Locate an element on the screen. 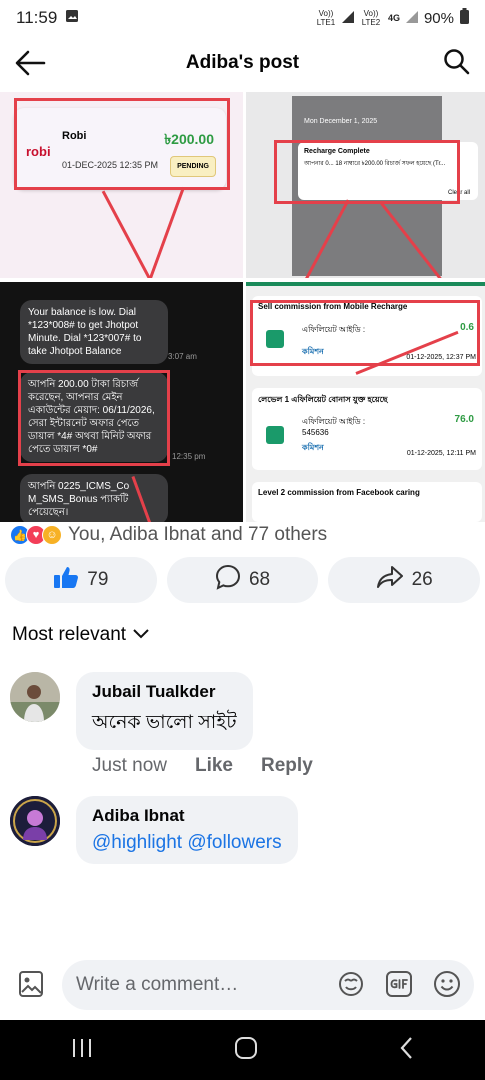 The width and height of the screenshot is (485, 1080). share-count: 26 is located at coordinates (422, 579).